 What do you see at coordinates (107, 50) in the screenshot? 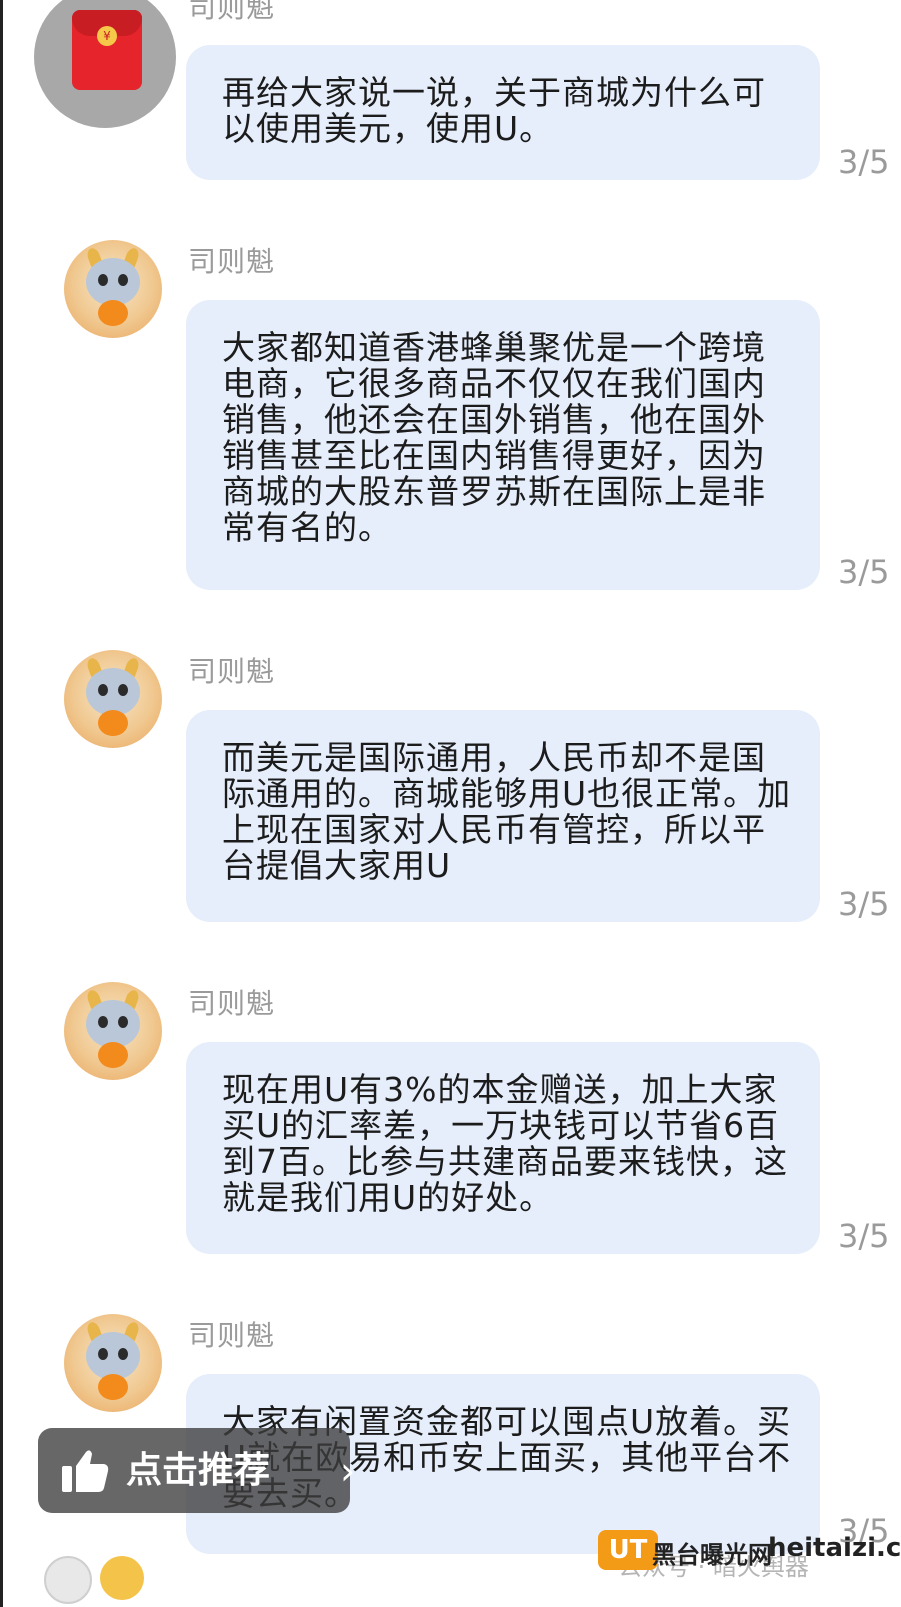
I see `red-packet-icon: ¥` at bounding box center [107, 50].